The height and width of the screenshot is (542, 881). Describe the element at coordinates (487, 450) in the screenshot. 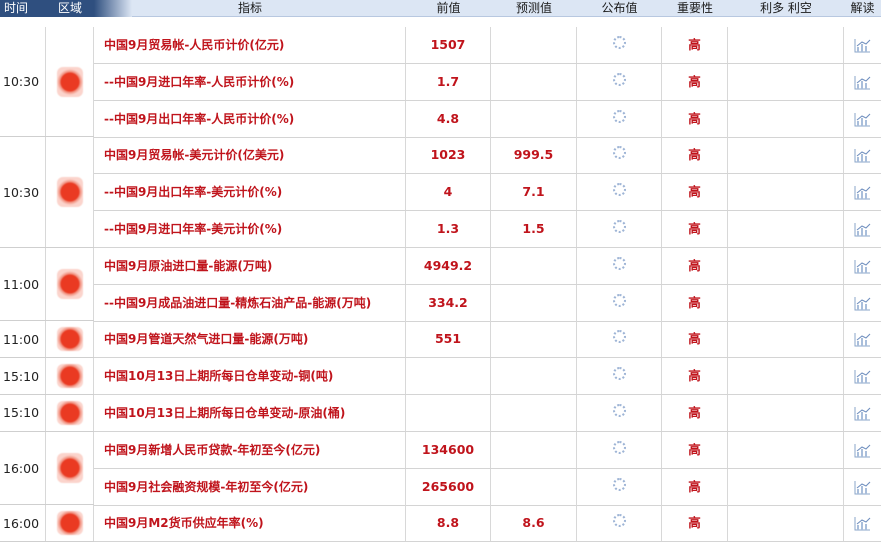

I see `table-row: 中国9月新增人民币贷款-年初至今(亿元) 134600 高` at that location.